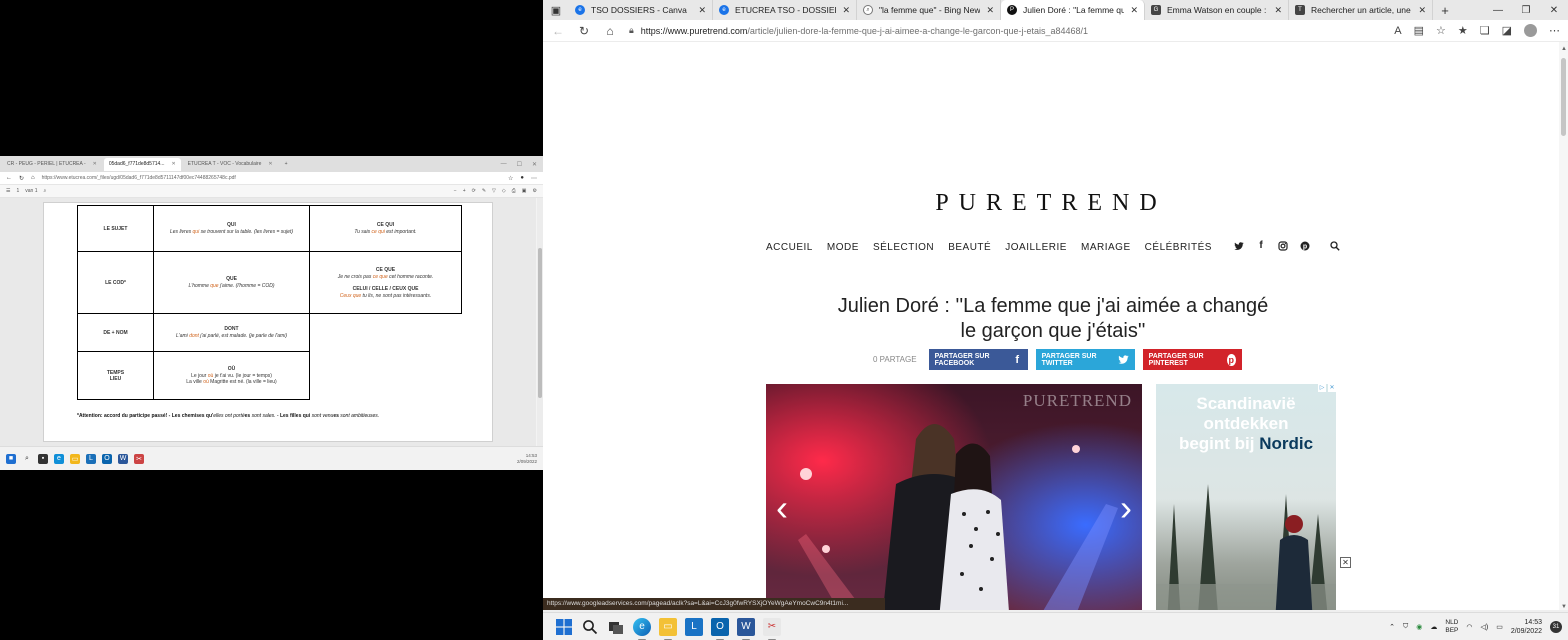 This screenshot has width=1568, height=640. I want to click on draw-icon: ✎, so click(484, 191).